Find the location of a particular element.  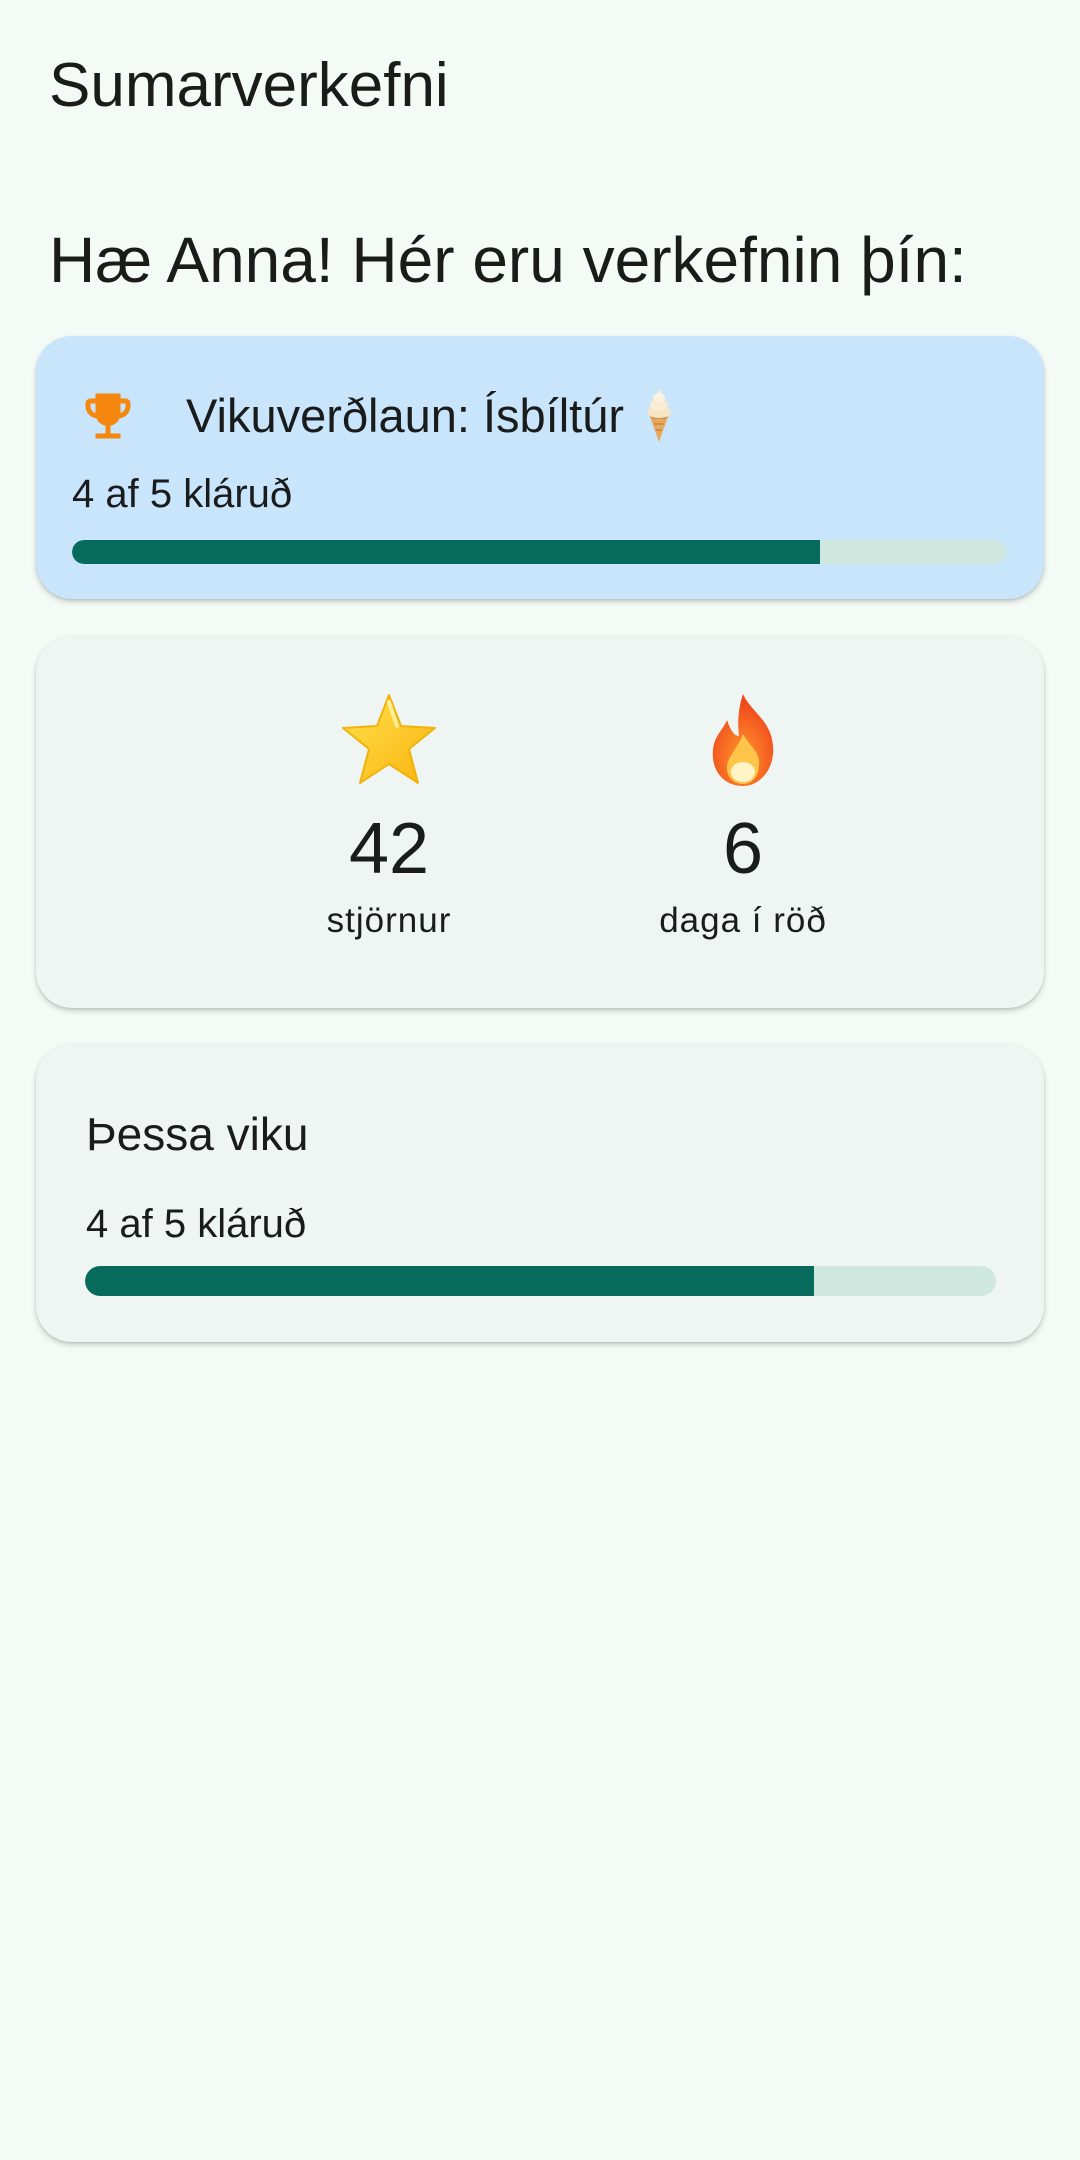

app-title: Sumarverkefni is located at coordinates (249, 85).